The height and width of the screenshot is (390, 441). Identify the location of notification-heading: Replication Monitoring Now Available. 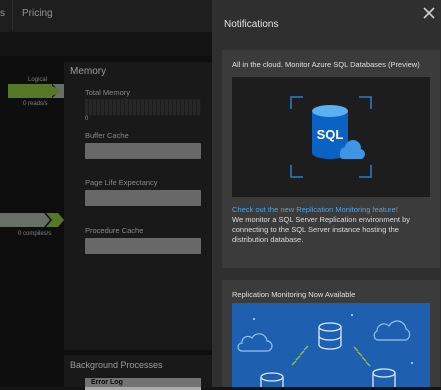
(294, 294).